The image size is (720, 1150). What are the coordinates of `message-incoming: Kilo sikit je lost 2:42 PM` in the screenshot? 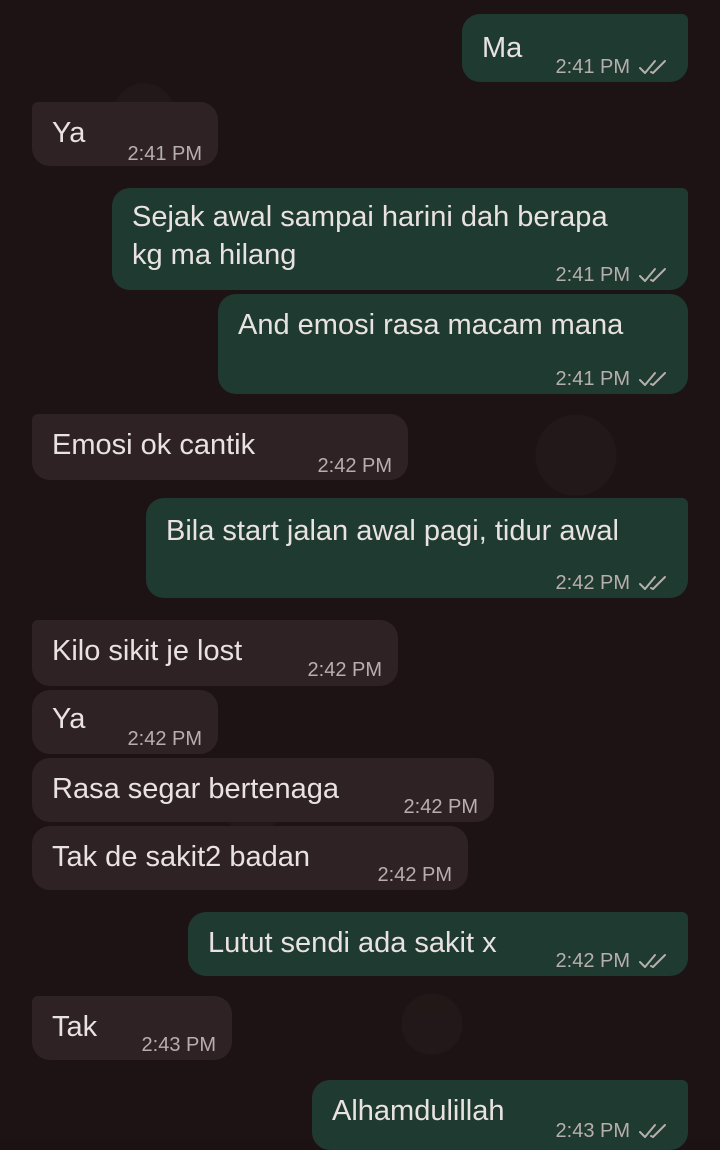 It's located at (215, 653).